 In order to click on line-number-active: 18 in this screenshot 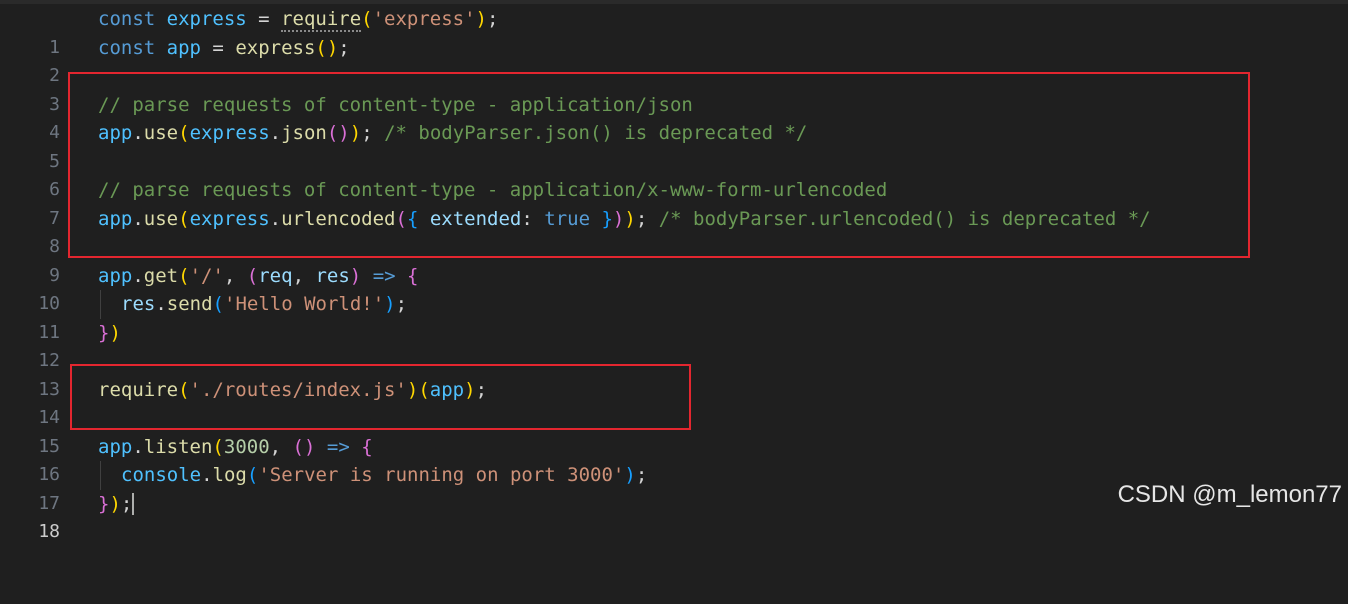, I will do `click(49, 531)`.